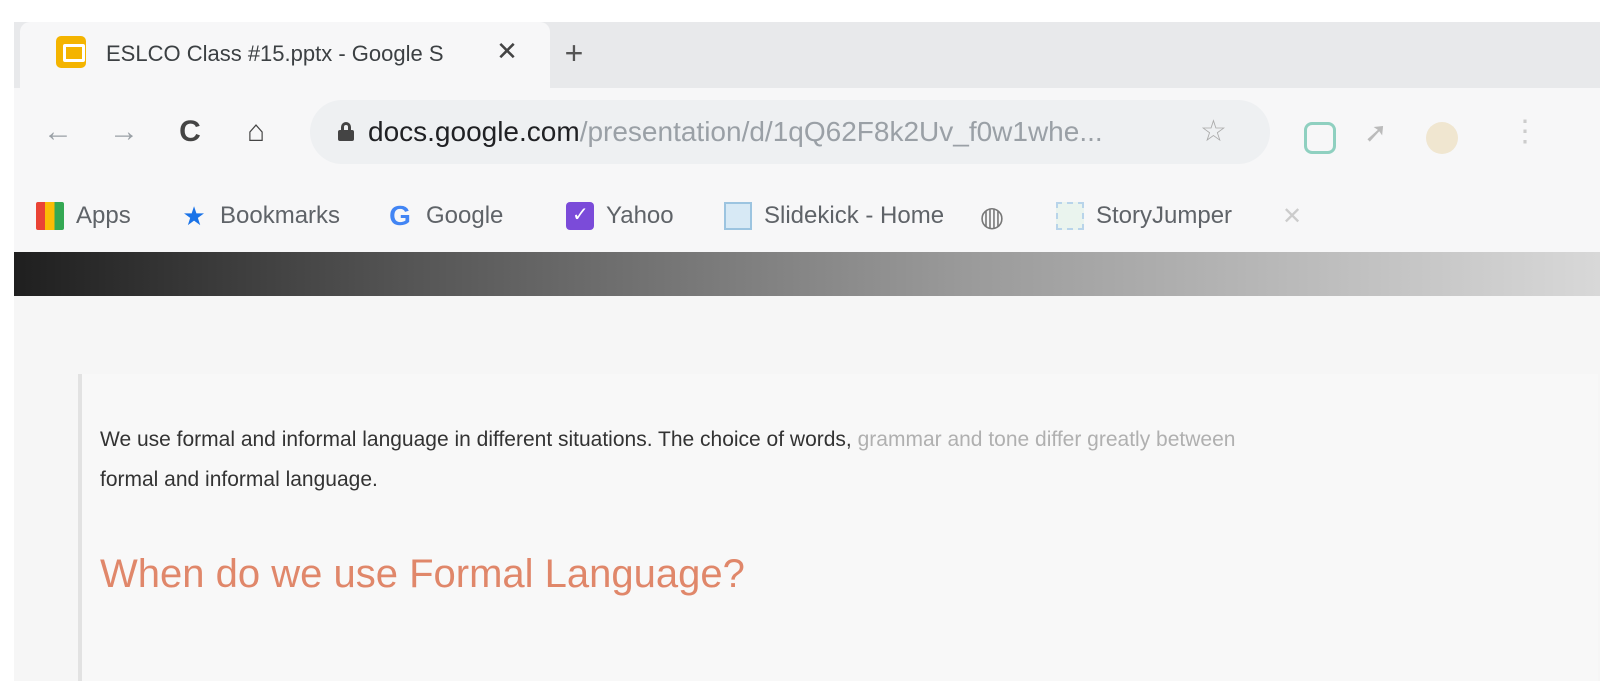 This screenshot has height=681, width=1616. I want to click on globe-icon: ◍, so click(992, 216).